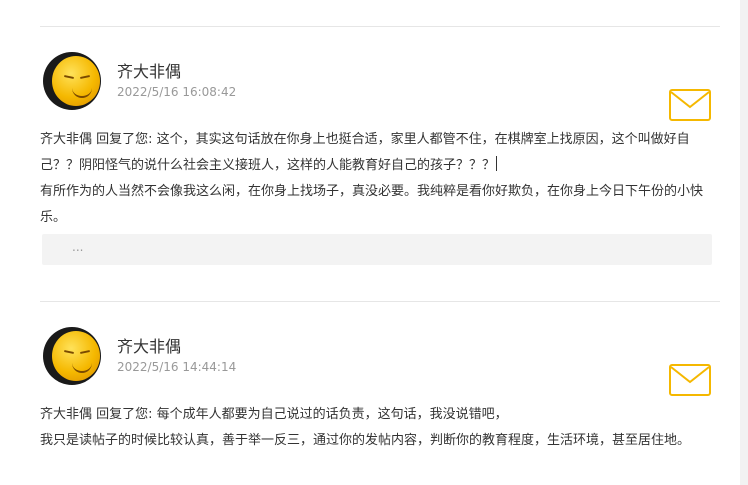 This screenshot has width=748, height=485. I want to click on quoted-text: 每个成年人都要为自己说过的话负责，这句话，我没说错吧，, so click(332, 414).